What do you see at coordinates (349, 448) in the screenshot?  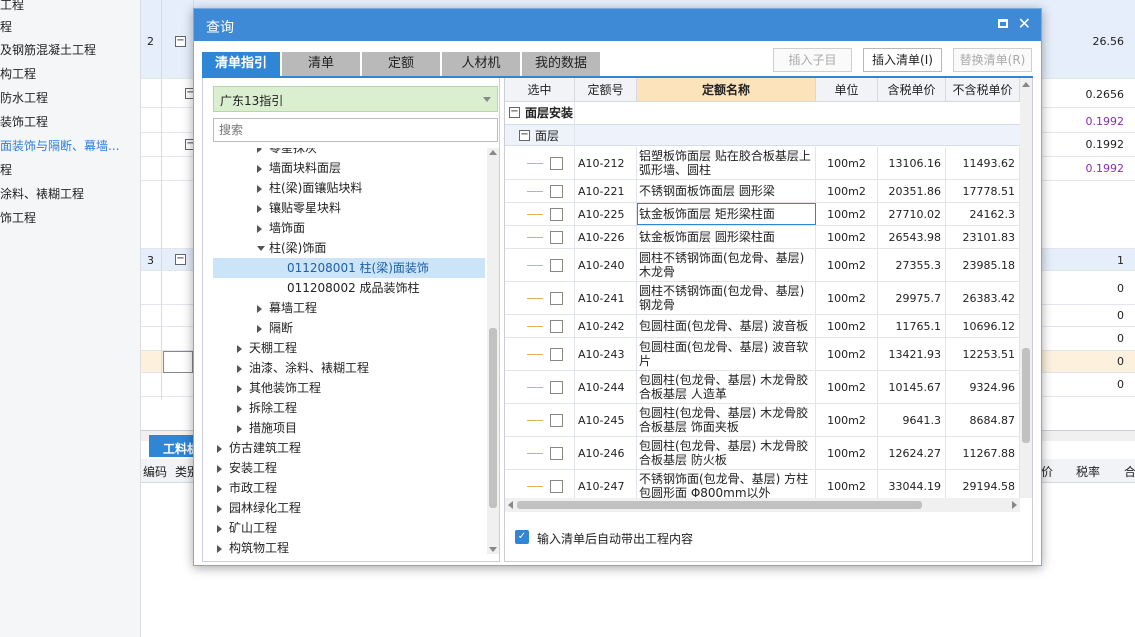 I see `tree-node: 仿古建筑工程` at bounding box center [349, 448].